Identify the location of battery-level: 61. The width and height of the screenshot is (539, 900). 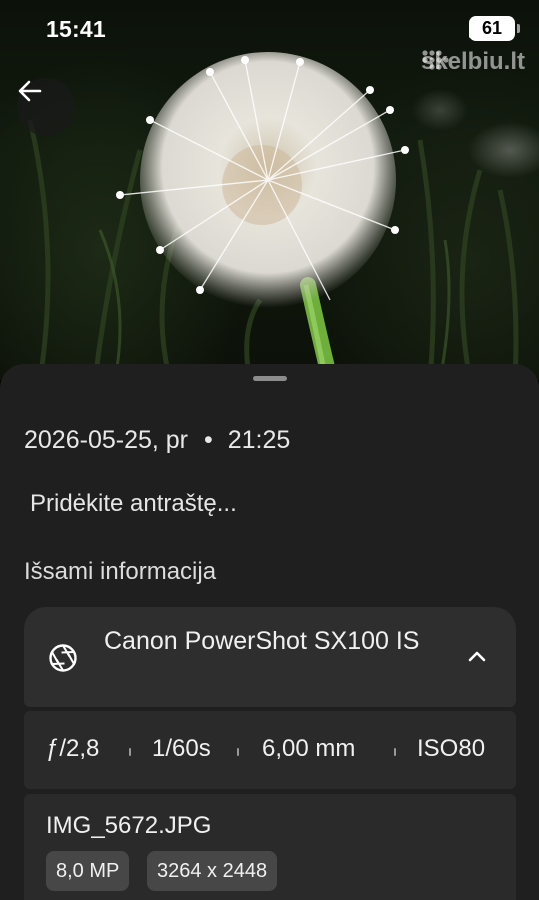
(492, 28).